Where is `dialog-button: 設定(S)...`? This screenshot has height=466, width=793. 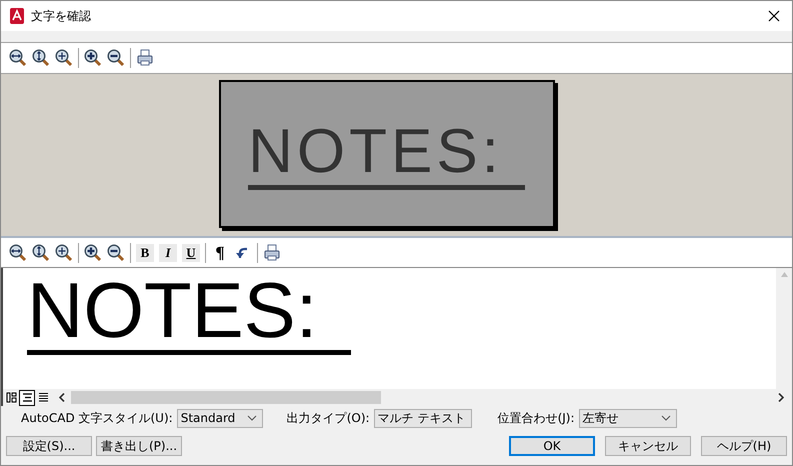 dialog-button: 設定(S)... is located at coordinates (49, 446).